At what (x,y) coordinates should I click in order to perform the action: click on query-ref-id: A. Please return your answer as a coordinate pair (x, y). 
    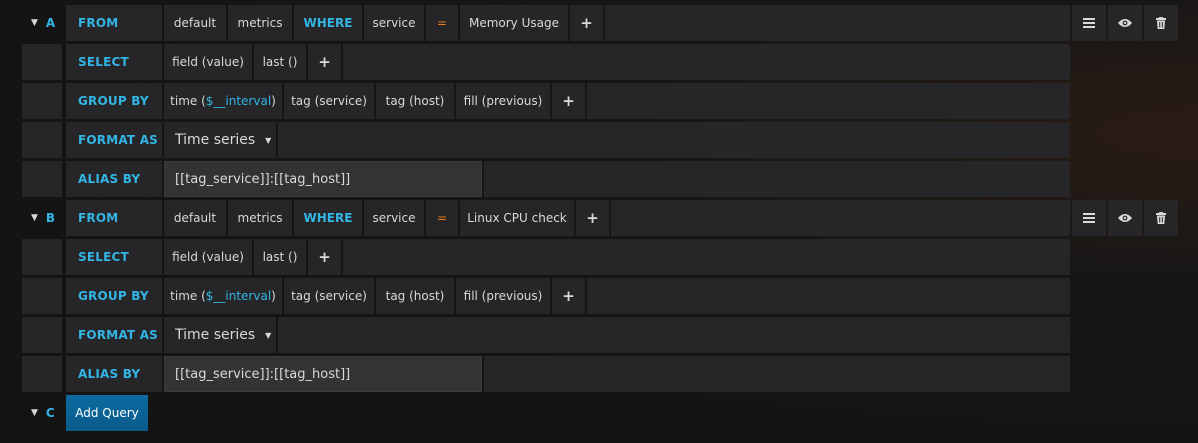
    Looking at the image, I should click on (50, 23).